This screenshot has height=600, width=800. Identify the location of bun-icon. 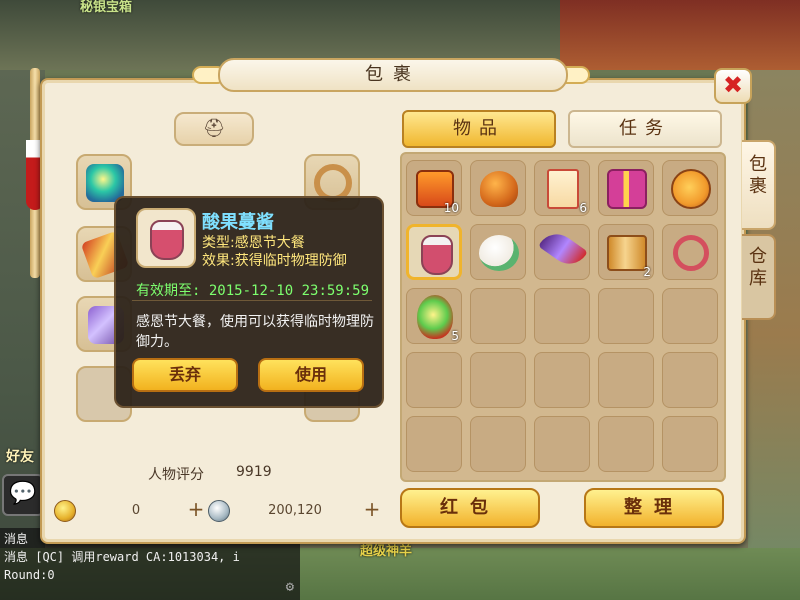
(499, 253).